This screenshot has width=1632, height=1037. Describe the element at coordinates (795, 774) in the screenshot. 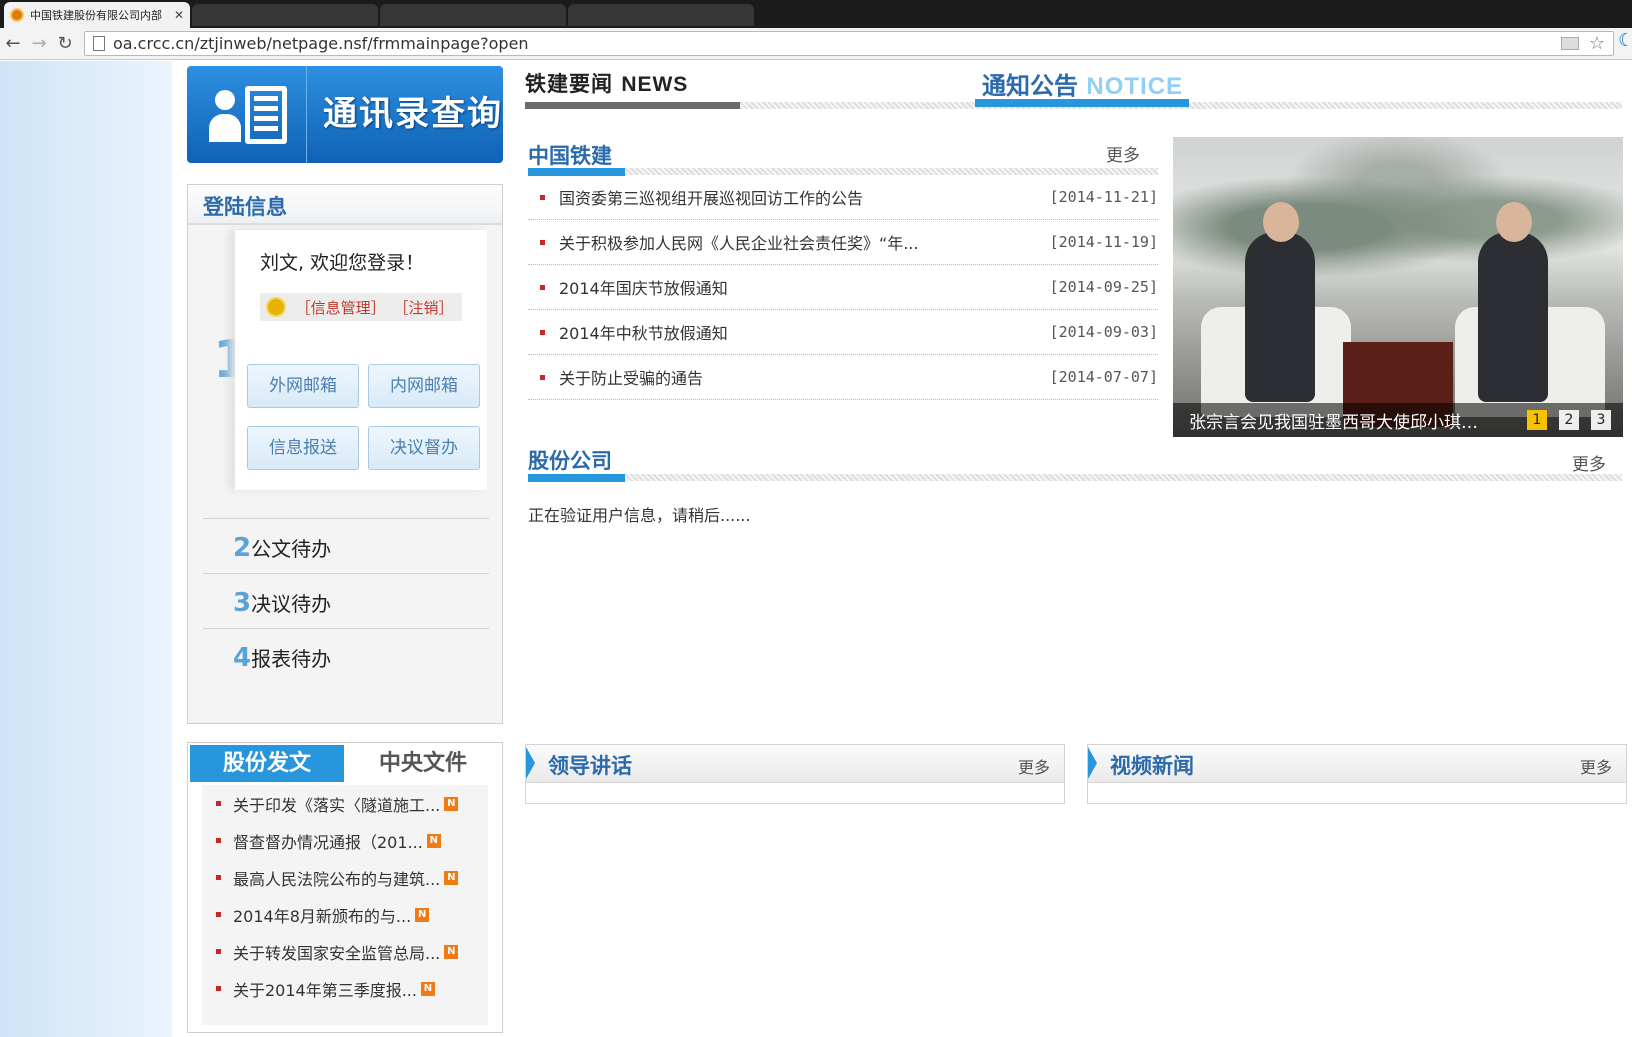

I see `leader-speech-panel: 领导讲话 更多` at that location.